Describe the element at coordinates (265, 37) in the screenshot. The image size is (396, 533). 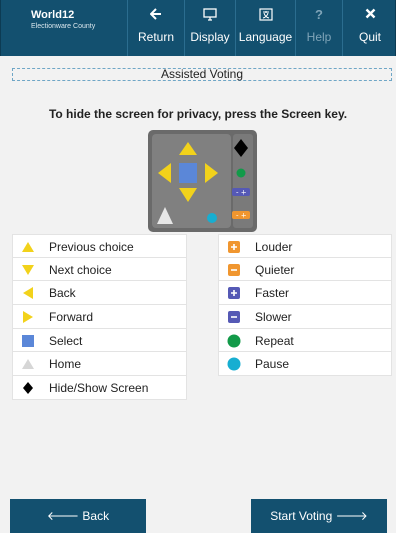
I see `language-label: Language` at that location.